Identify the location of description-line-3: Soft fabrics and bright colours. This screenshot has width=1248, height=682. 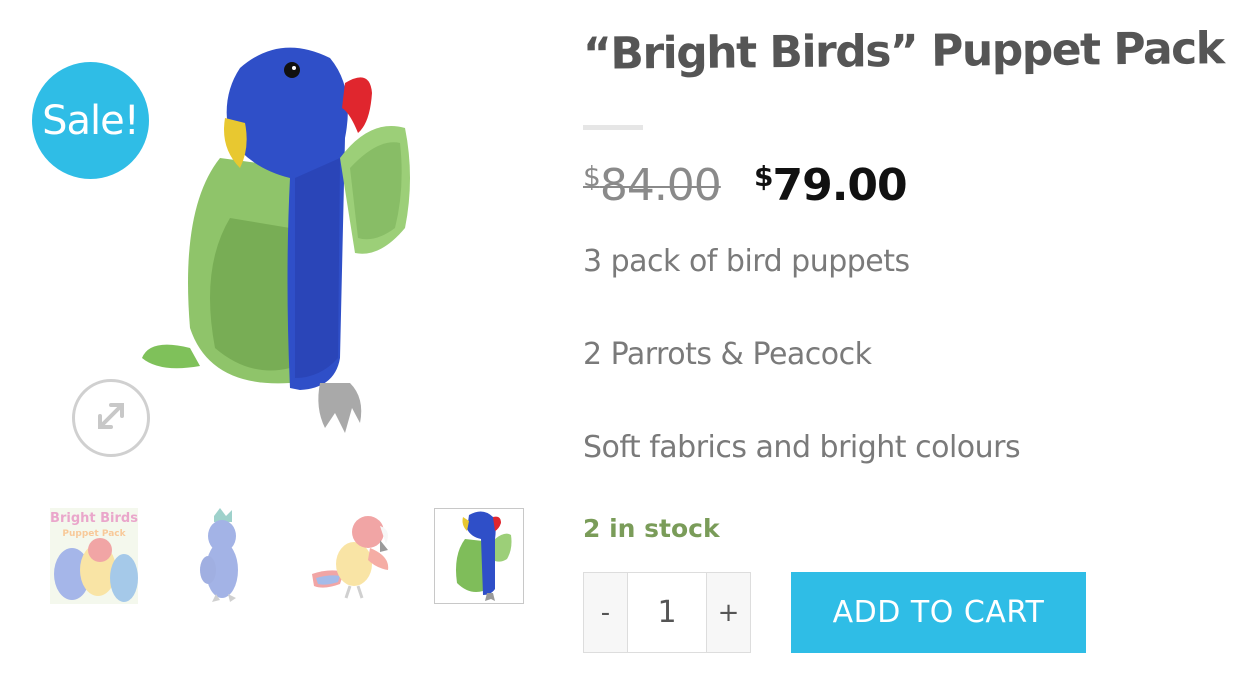
(802, 447).